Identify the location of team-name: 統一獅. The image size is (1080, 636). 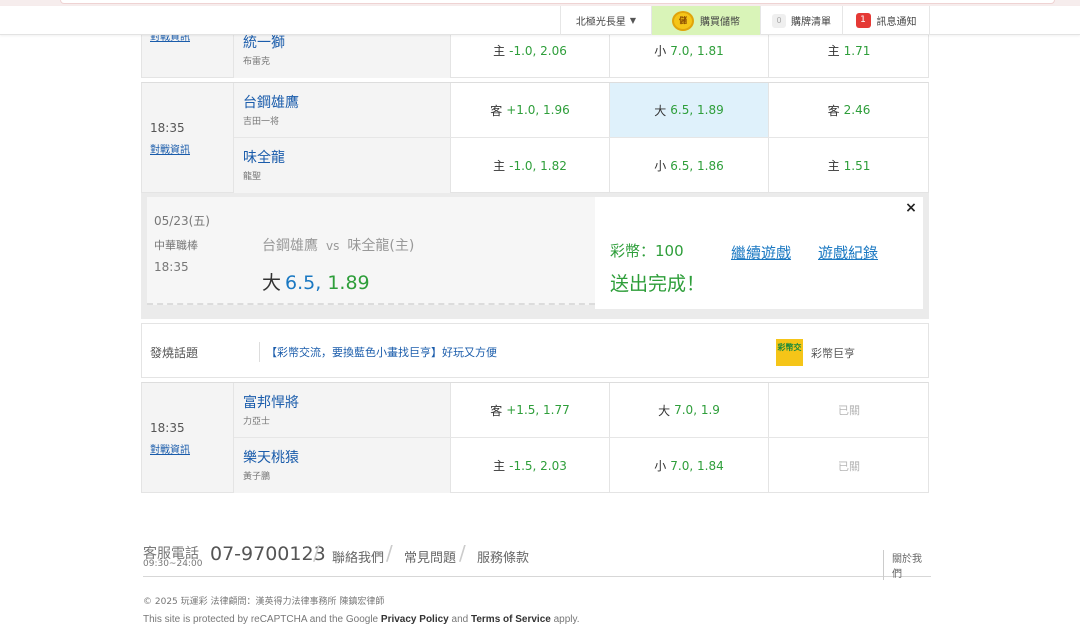
(264, 42).